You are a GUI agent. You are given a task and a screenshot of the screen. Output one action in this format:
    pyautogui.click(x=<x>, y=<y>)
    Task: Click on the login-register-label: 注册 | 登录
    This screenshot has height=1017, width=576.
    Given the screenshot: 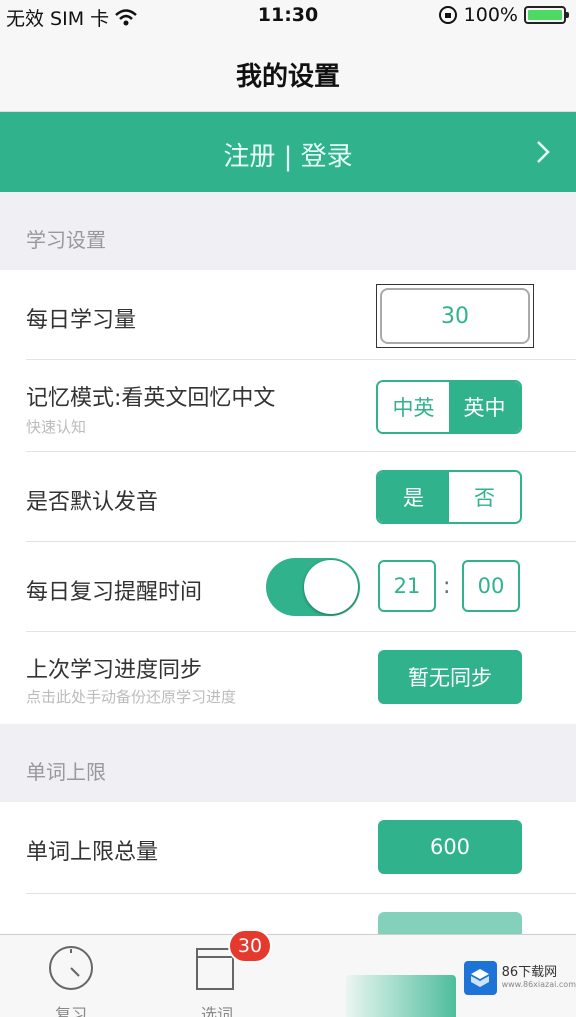 What is the action you would take?
    pyautogui.click(x=288, y=157)
    